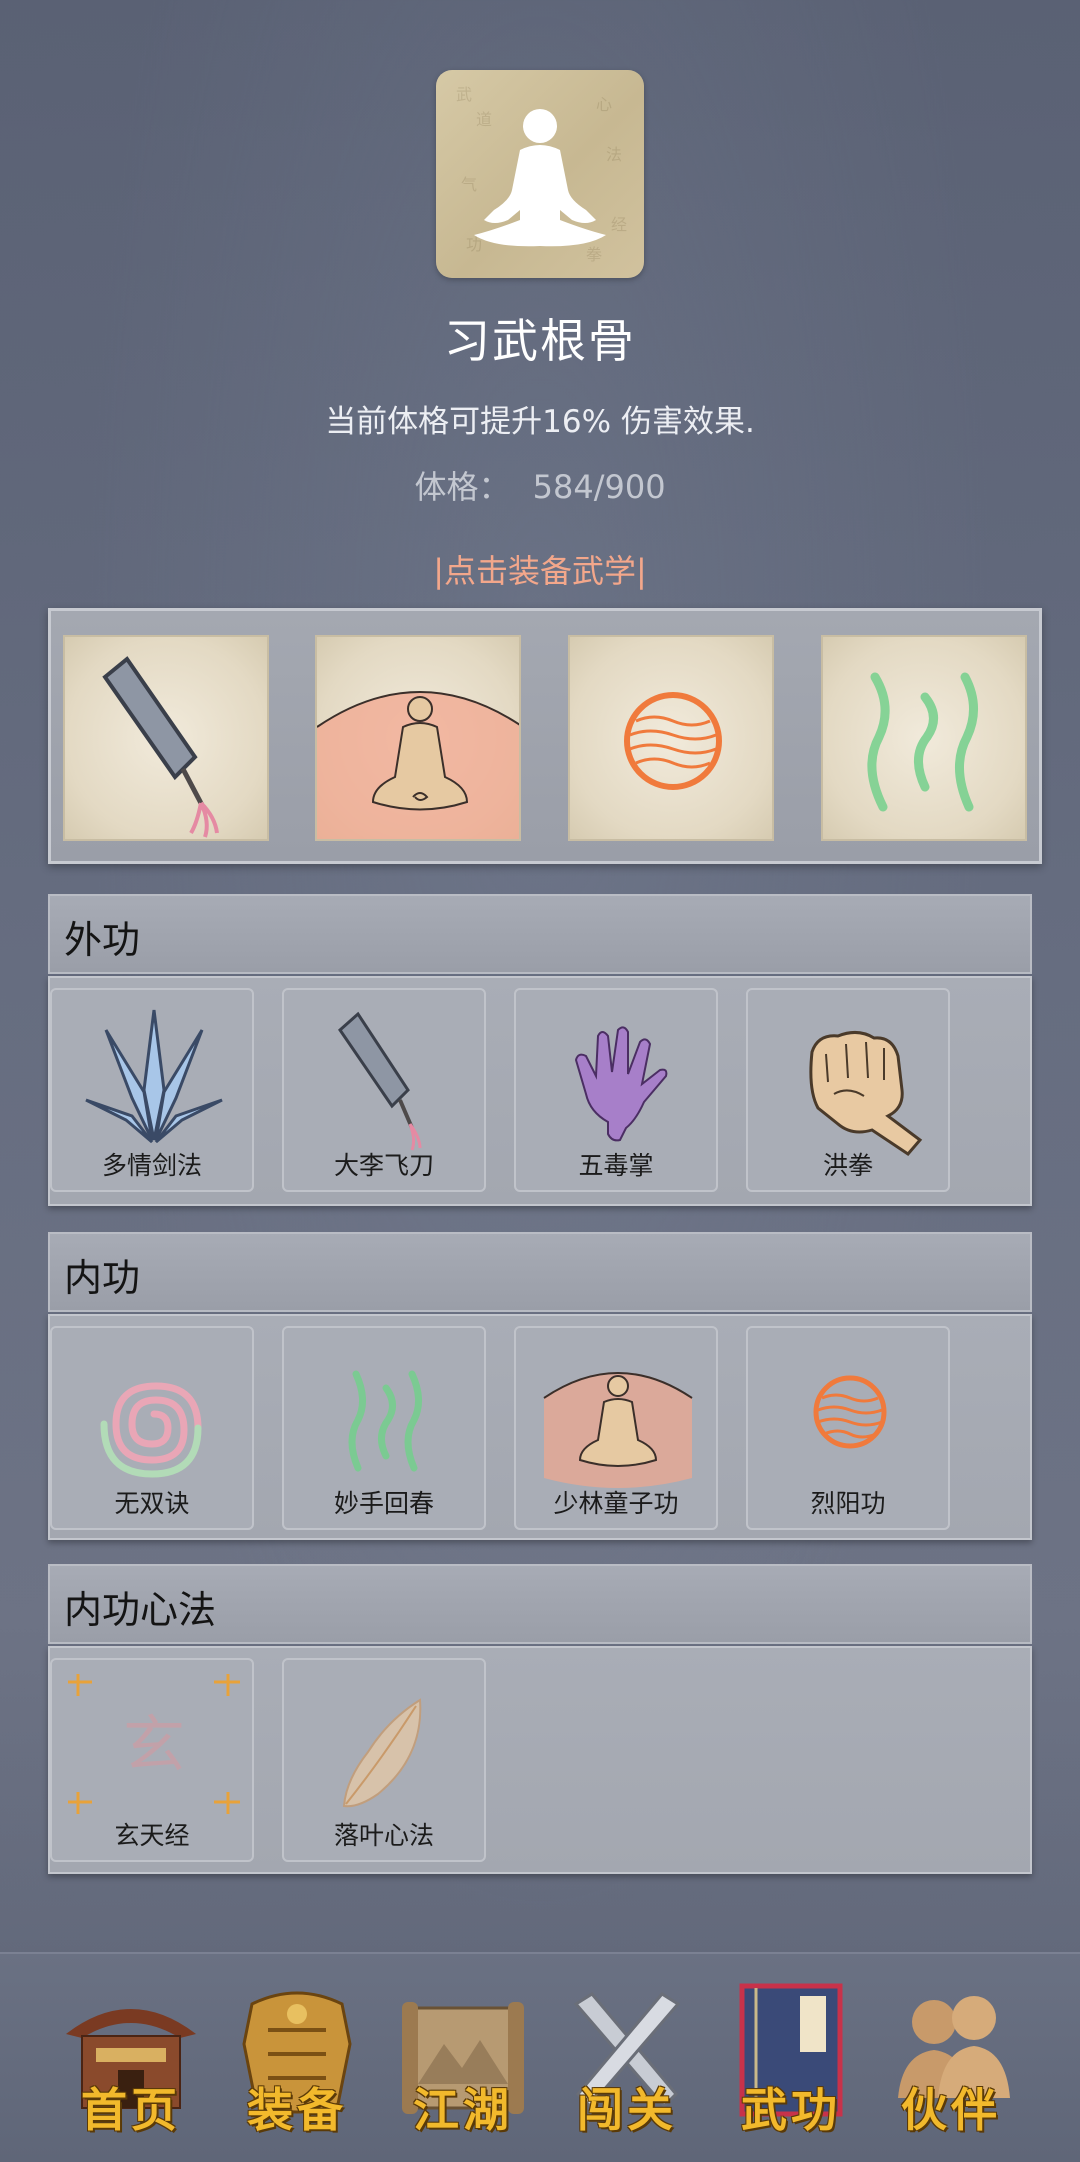 This screenshot has width=1080, height=2162. What do you see at coordinates (484, 119) in the screenshot?
I see `svg-text: 道` at bounding box center [484, 119].